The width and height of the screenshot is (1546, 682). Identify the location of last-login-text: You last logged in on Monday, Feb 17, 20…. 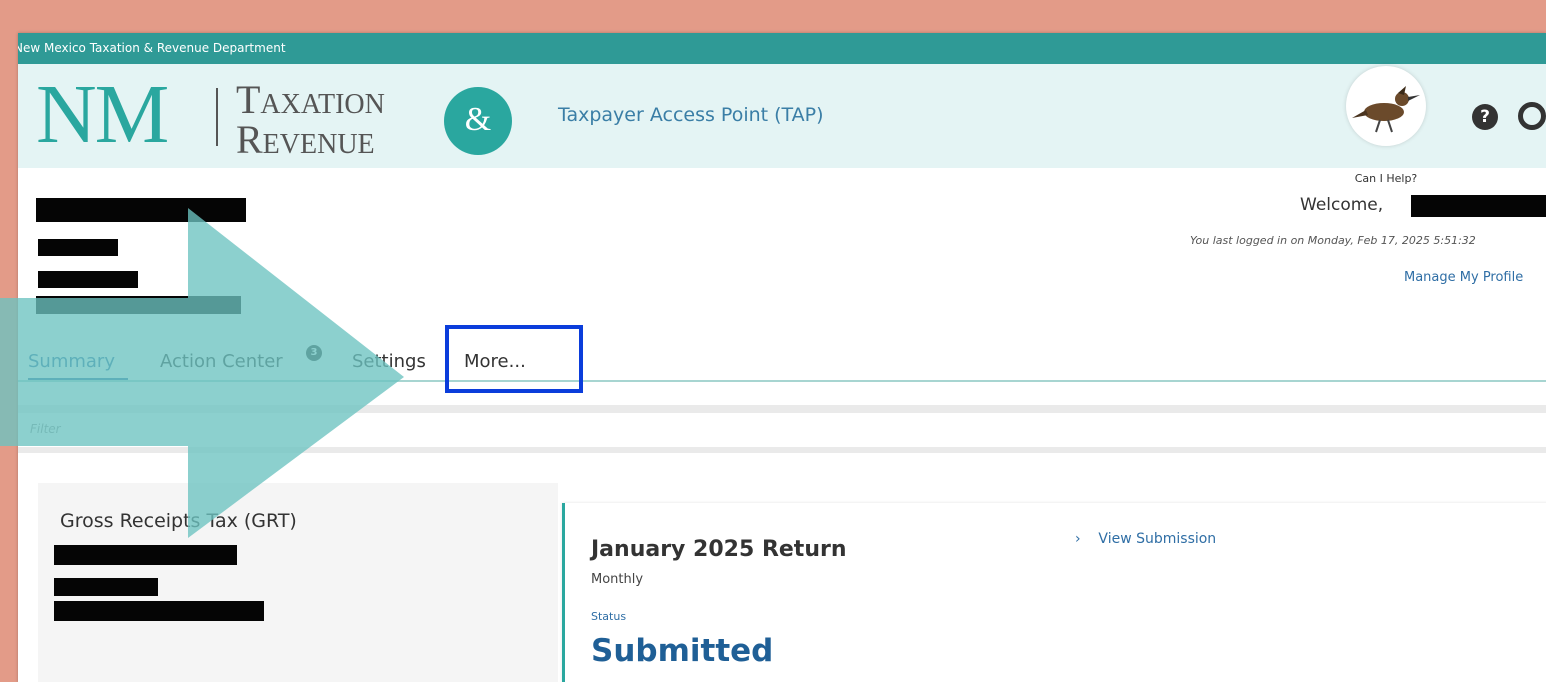
(1333, 240).